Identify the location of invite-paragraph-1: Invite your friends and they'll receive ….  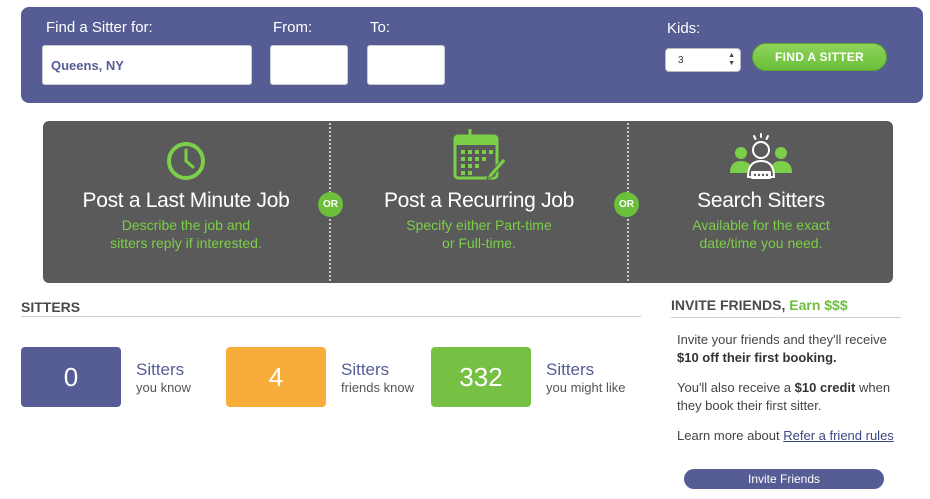
(797, 349).